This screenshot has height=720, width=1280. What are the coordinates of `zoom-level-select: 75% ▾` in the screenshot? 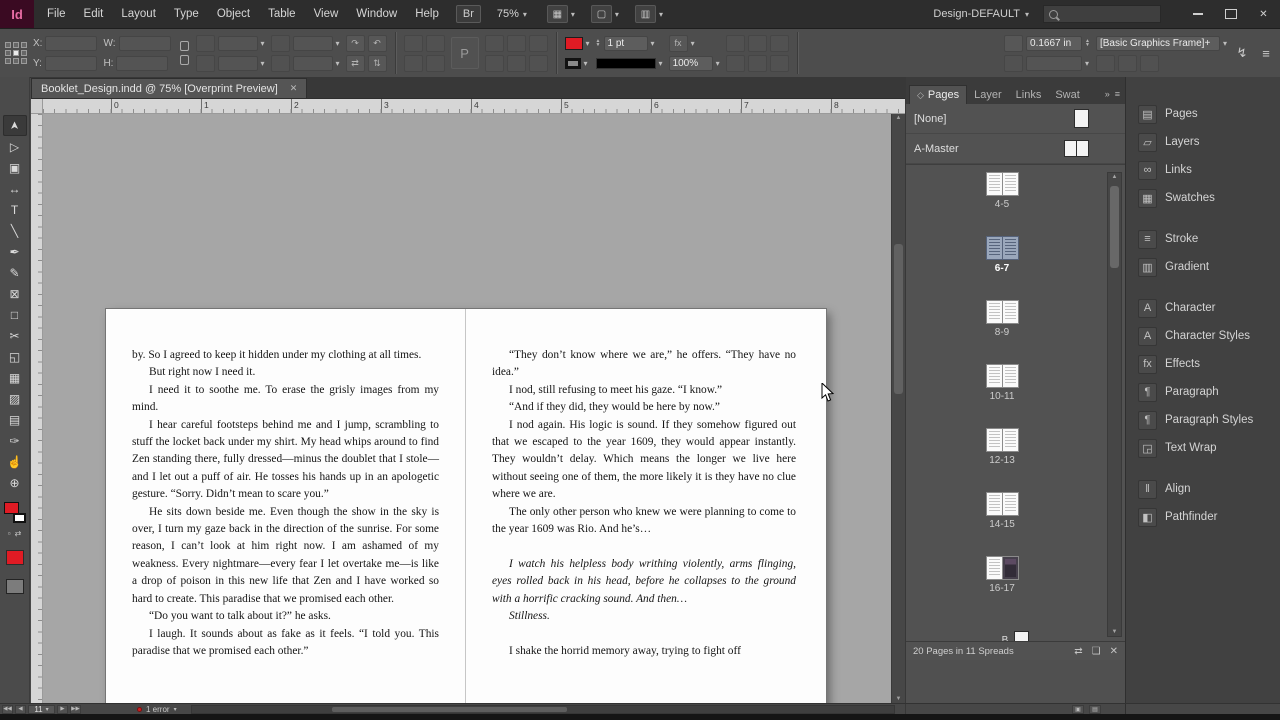 It's located at (512, 14).